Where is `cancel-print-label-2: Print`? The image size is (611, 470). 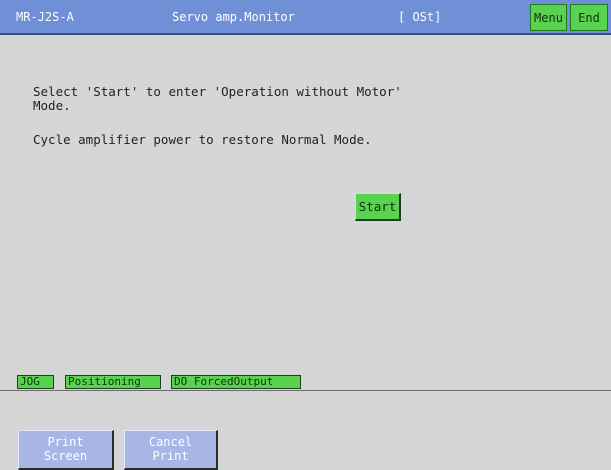 cancel-print-label-2: Print is located at coordinates (170, 456).